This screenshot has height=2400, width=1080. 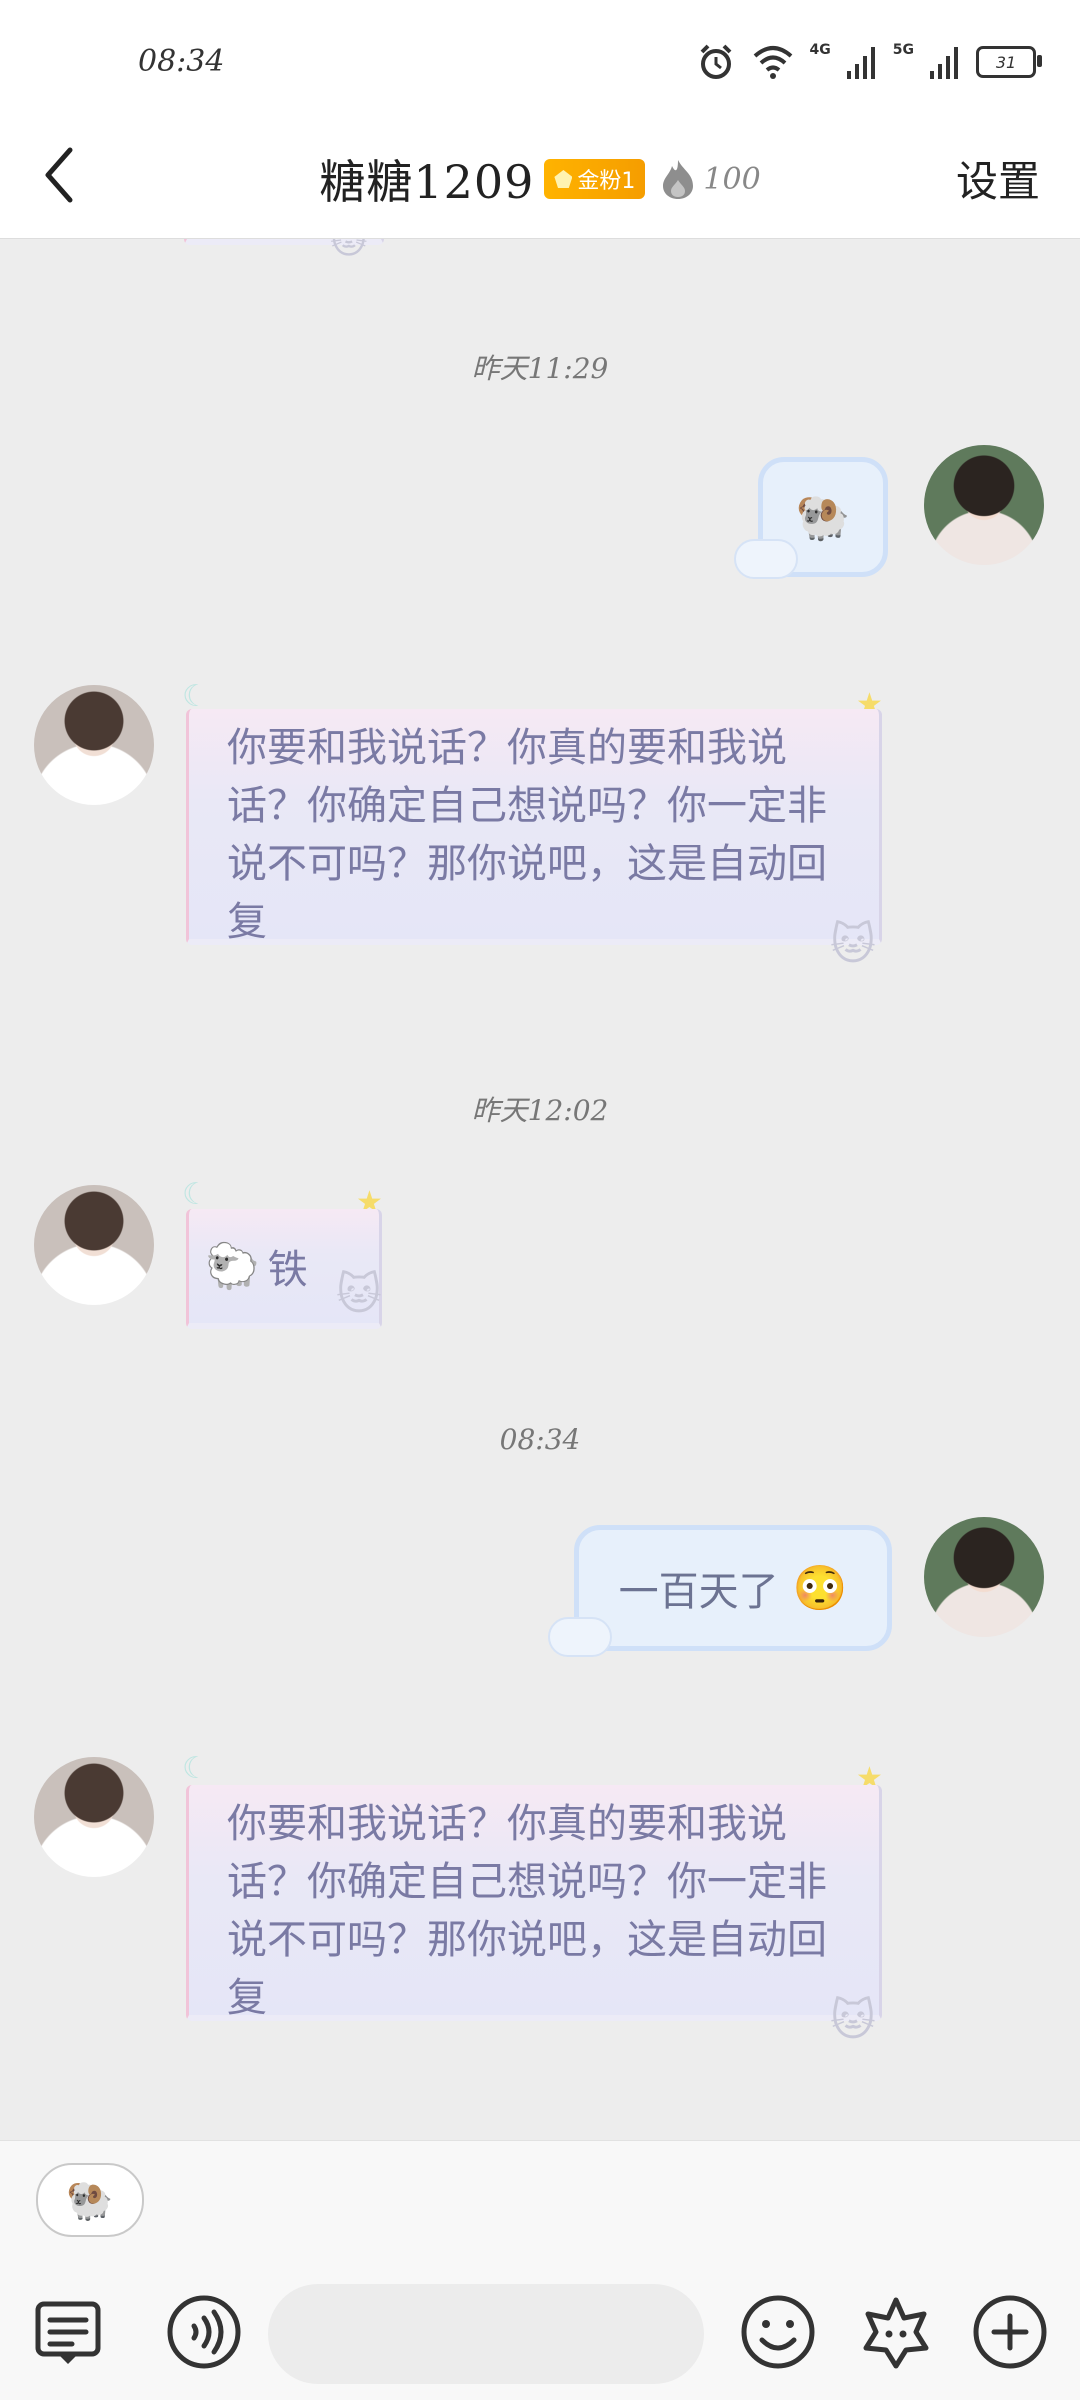 I want to click on gem-icon, so click(x=563, y=179).